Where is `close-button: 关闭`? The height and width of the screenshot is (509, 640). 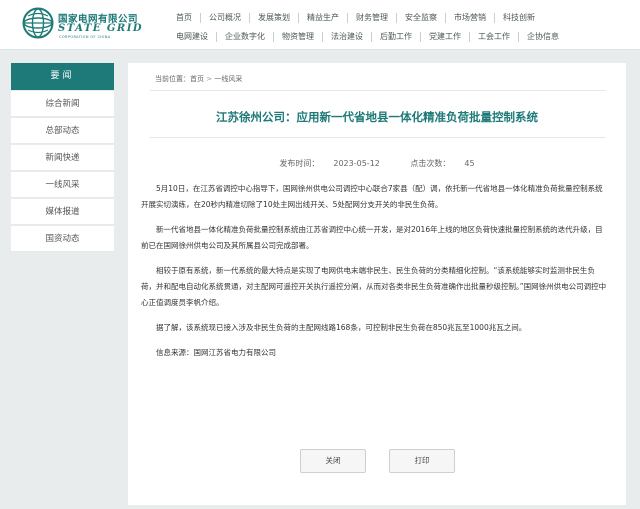
close-button: 关闭 is located at coordinates (333, 461).